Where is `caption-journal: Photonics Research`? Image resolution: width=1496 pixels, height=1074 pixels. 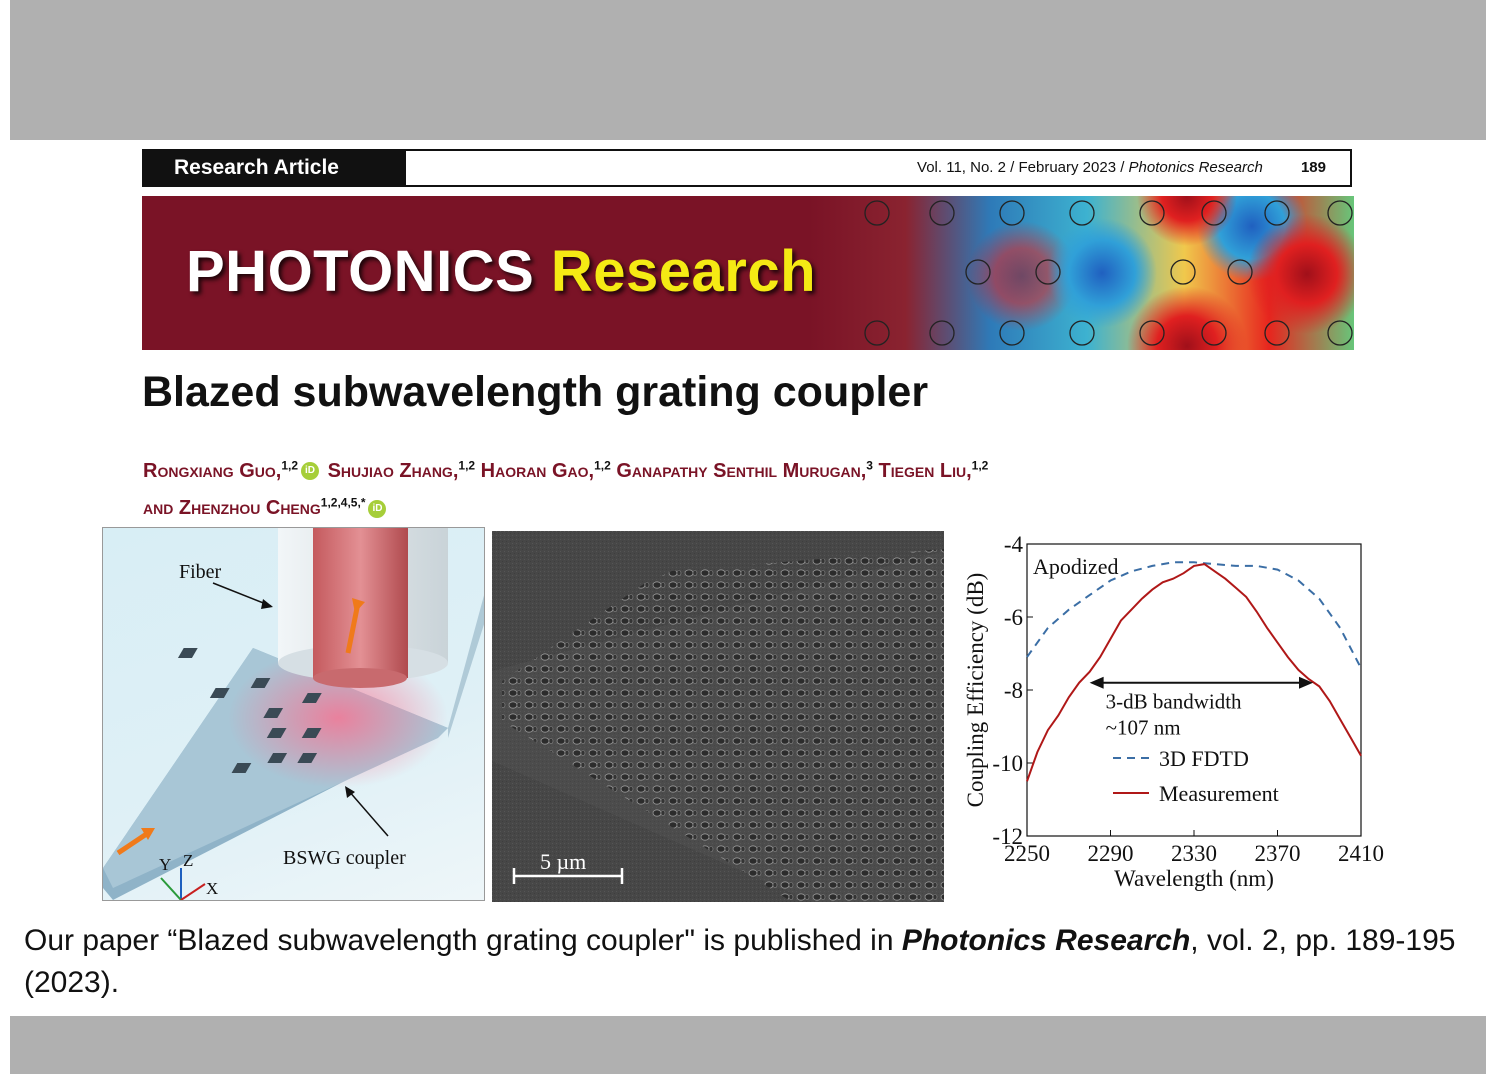 caption-journal: Photonics Research is located at coordinates (1046, 940).